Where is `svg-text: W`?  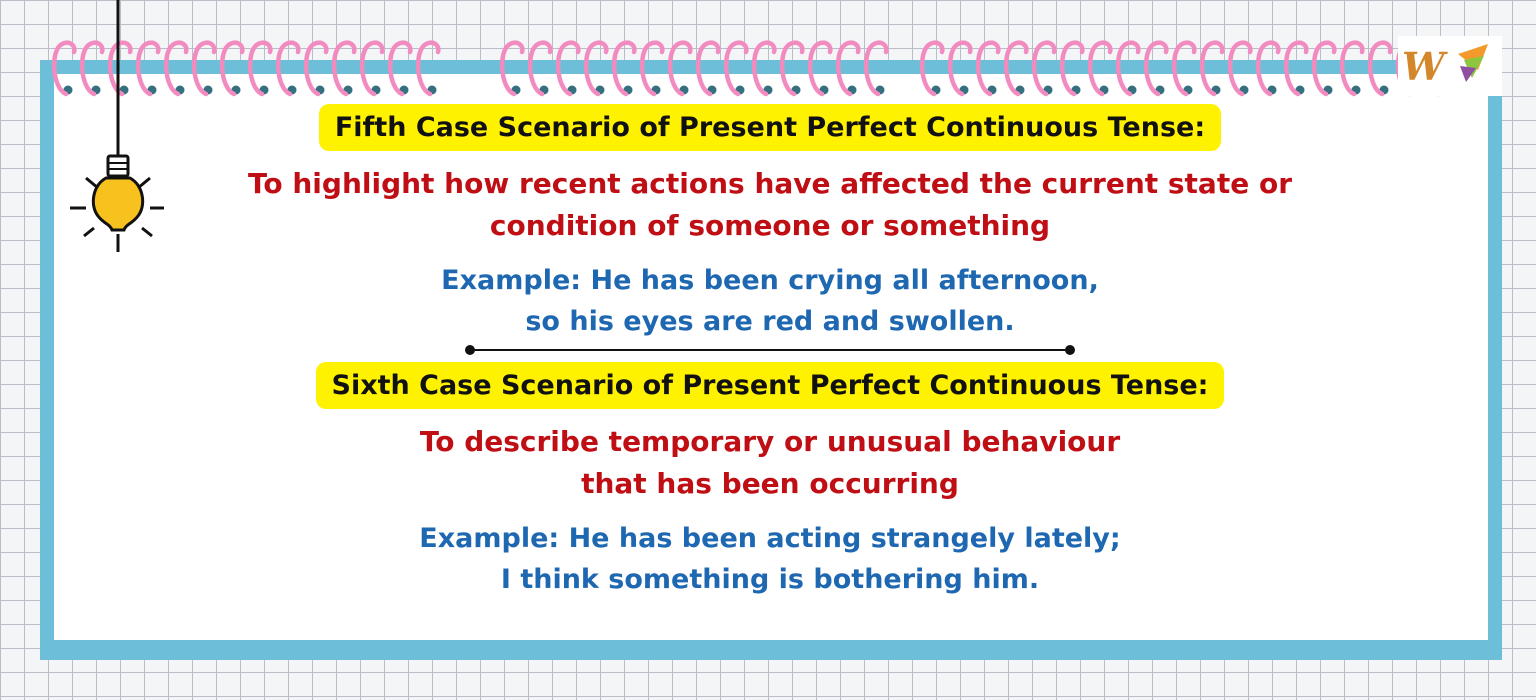 svg-text: W is located at coordinates (1425, 66).